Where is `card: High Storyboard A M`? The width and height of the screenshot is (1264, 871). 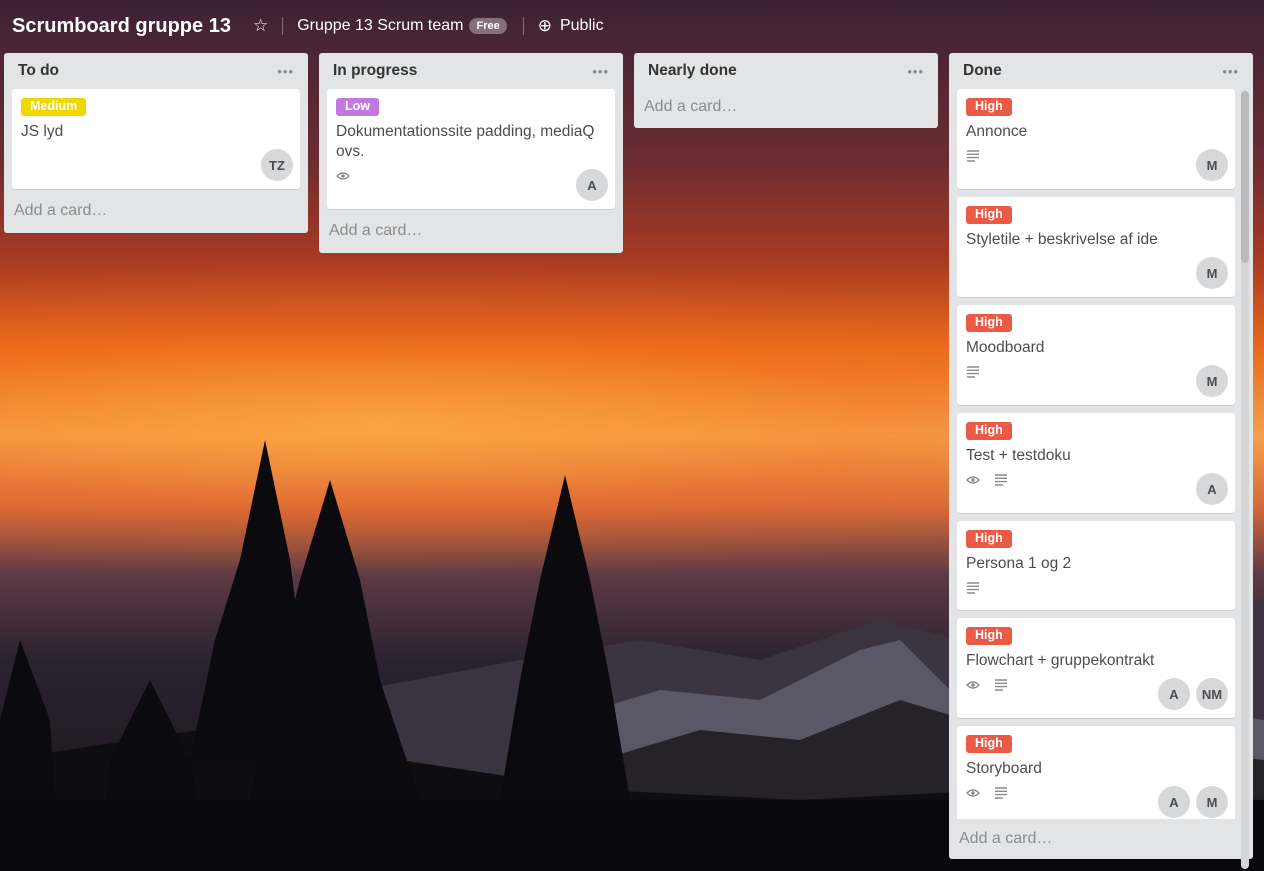 card: High Storyboard A M is located at coordinates (1096, 772).